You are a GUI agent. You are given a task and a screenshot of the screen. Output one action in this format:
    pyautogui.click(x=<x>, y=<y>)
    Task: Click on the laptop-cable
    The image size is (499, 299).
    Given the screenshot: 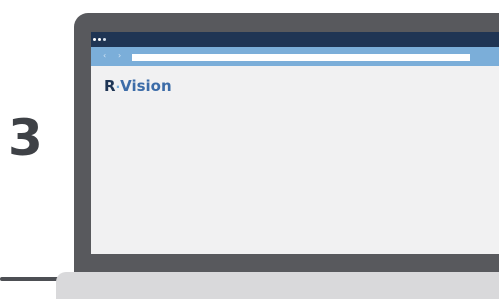 What is the action you would take?
    pyautogui.click(x=32, y=279)
    